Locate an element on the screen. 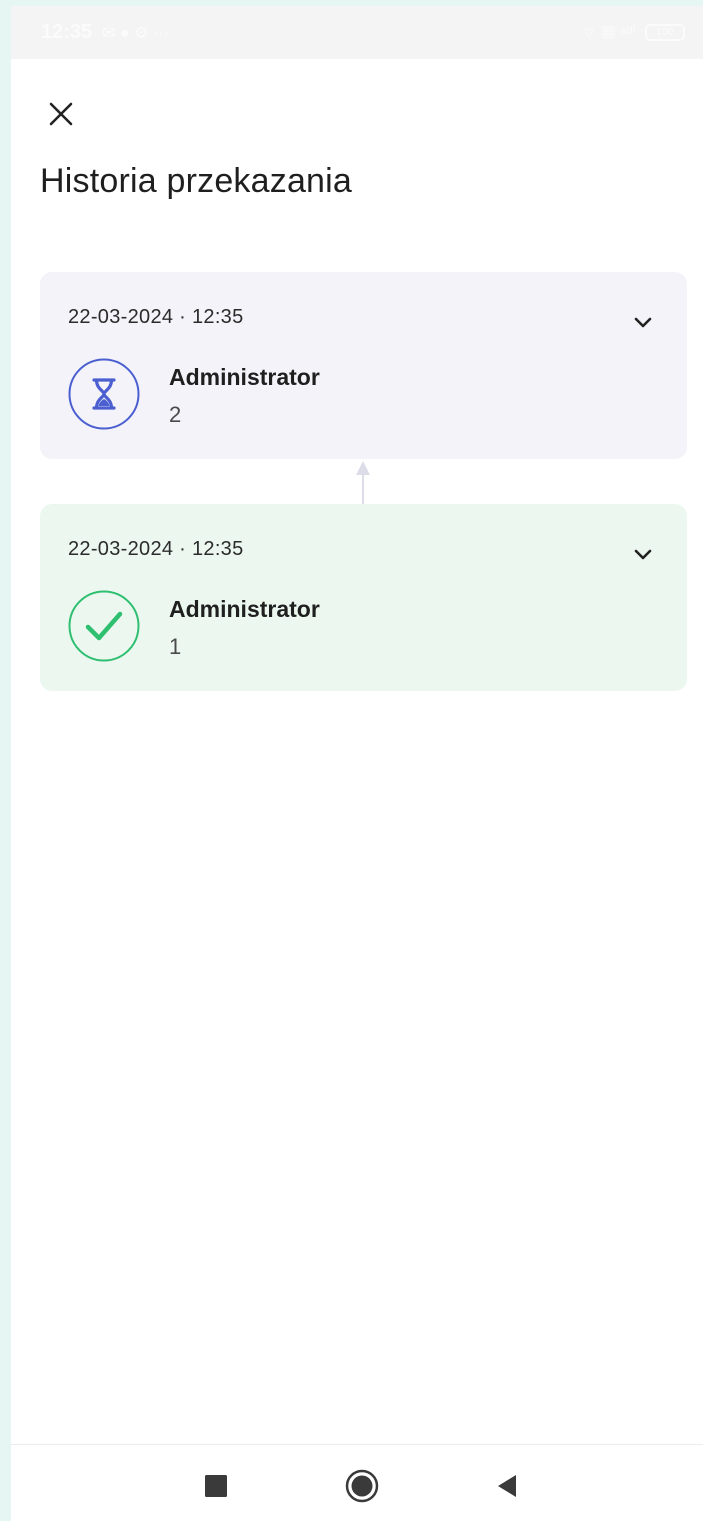  history-card-pending: 22-03-2024 · 12:35 Administrator 2 is located at coordinates (363, 365).